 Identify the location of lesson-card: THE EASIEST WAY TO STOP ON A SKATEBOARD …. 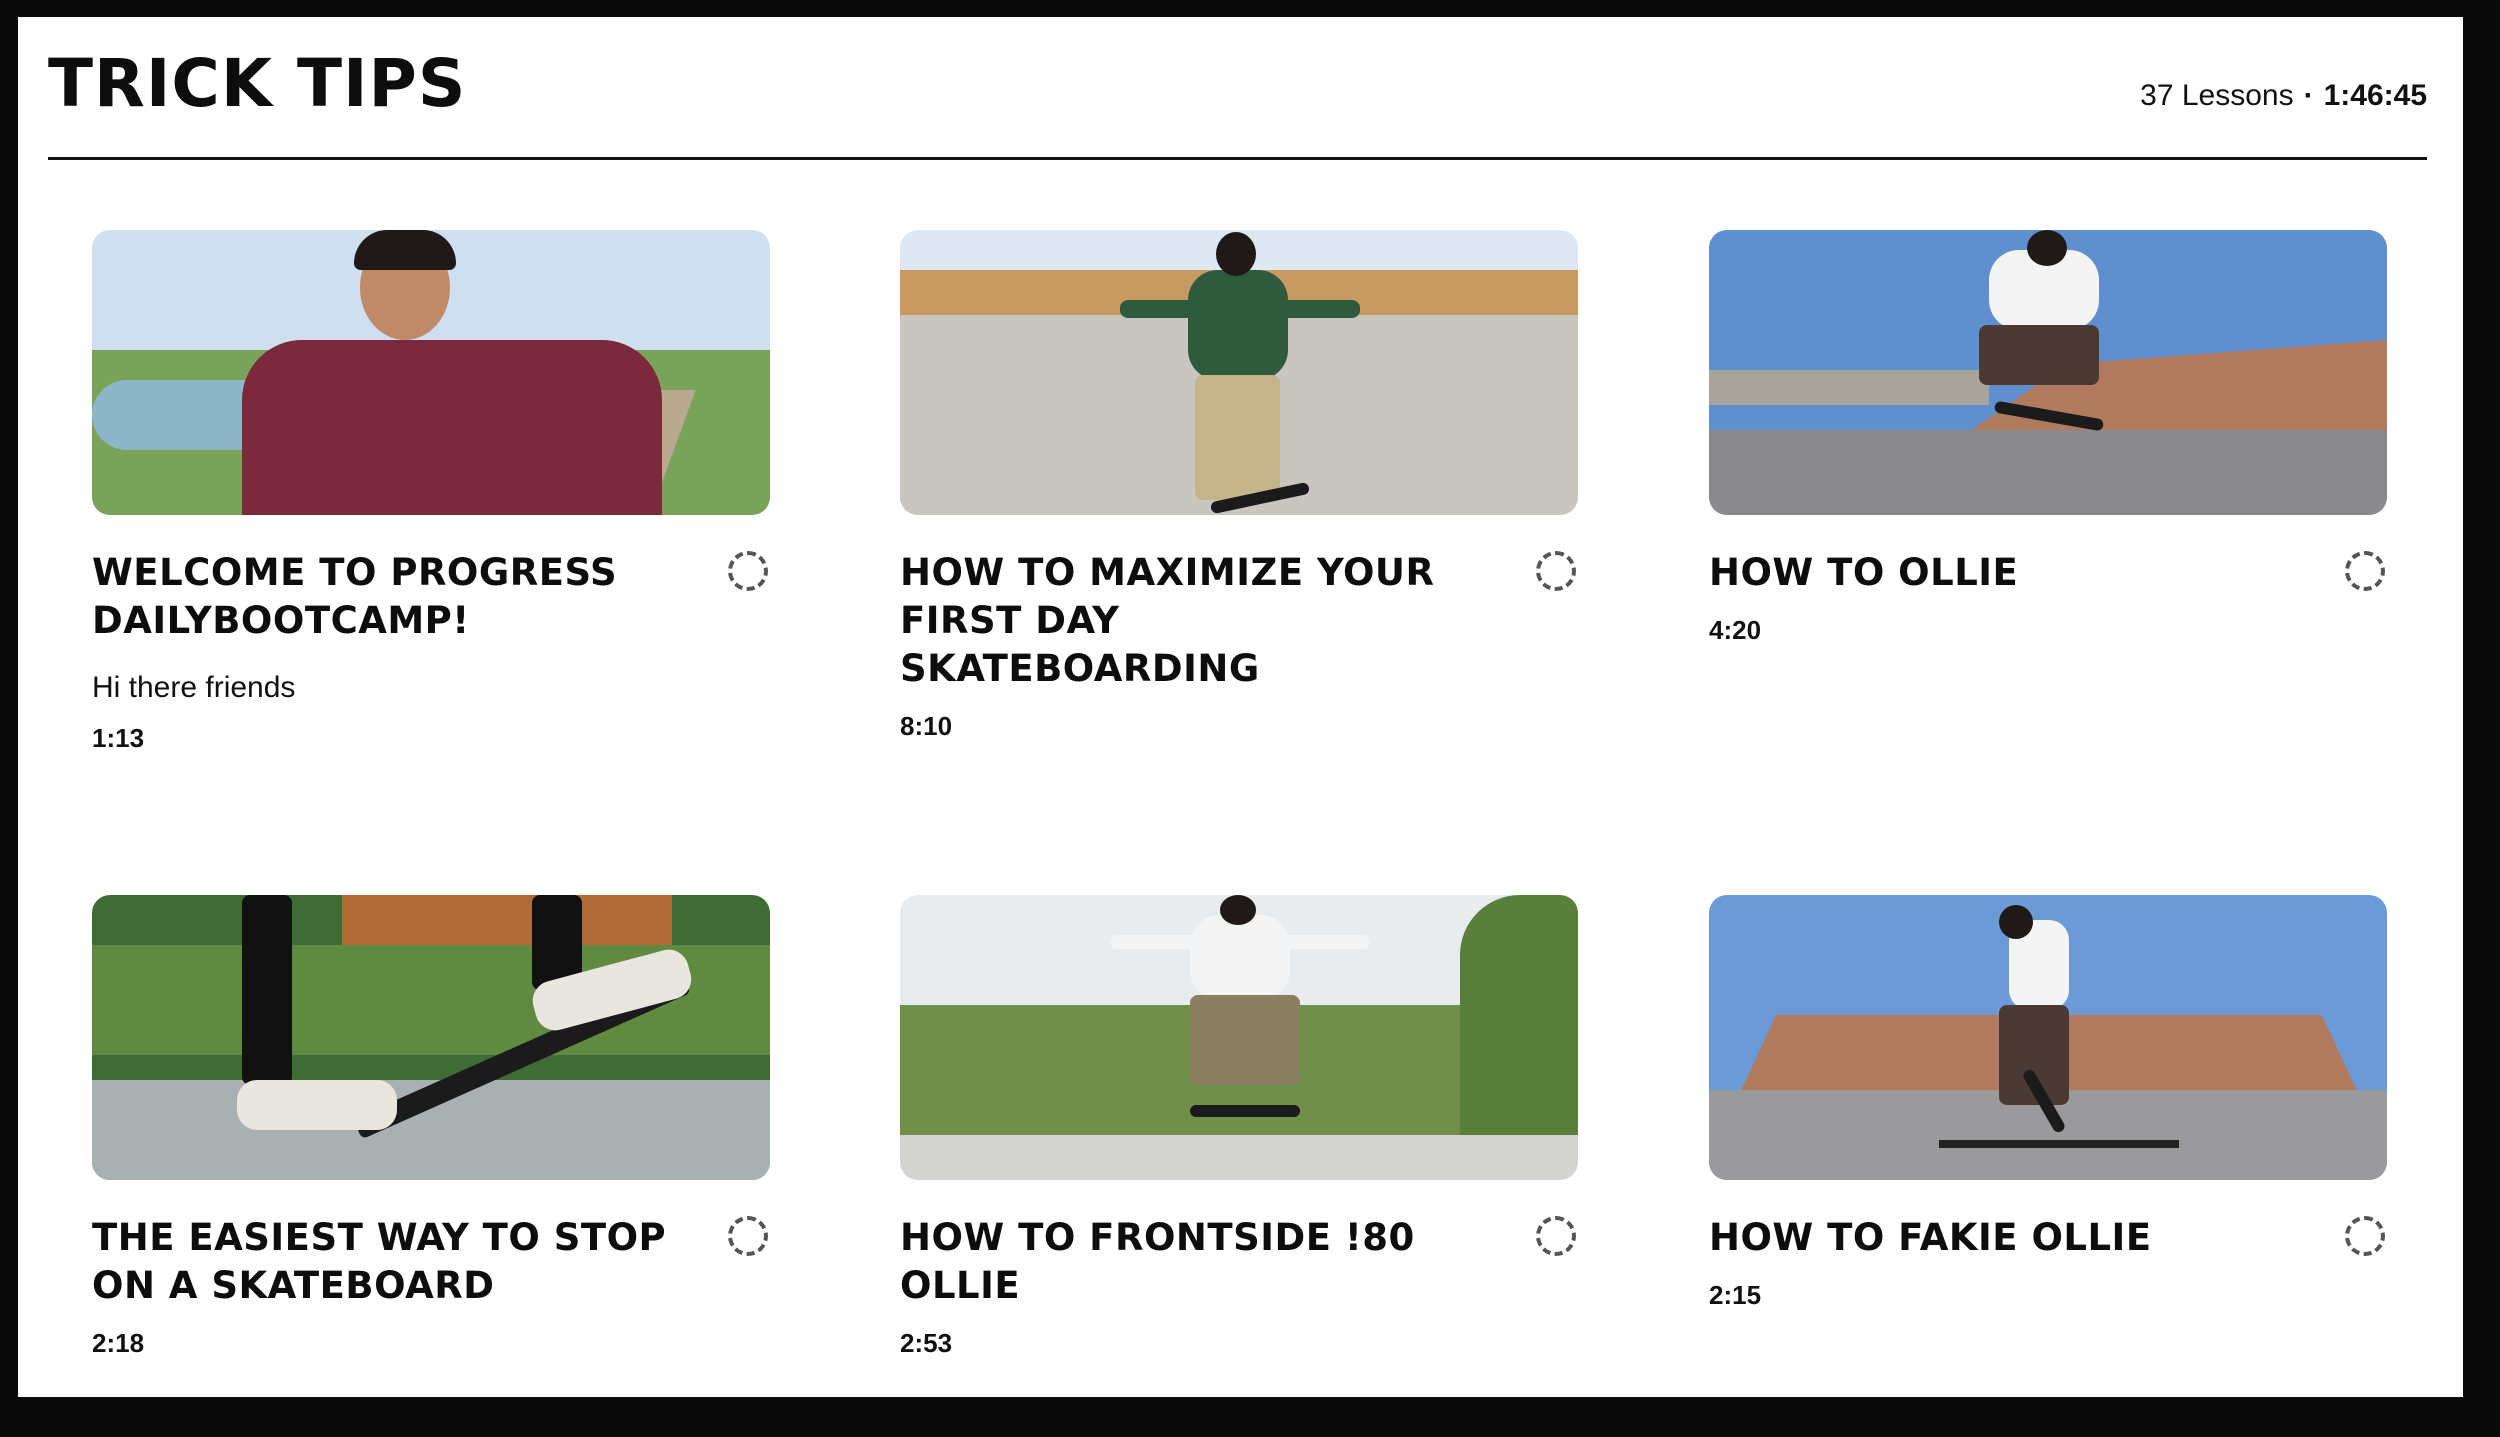
(431, 1127).